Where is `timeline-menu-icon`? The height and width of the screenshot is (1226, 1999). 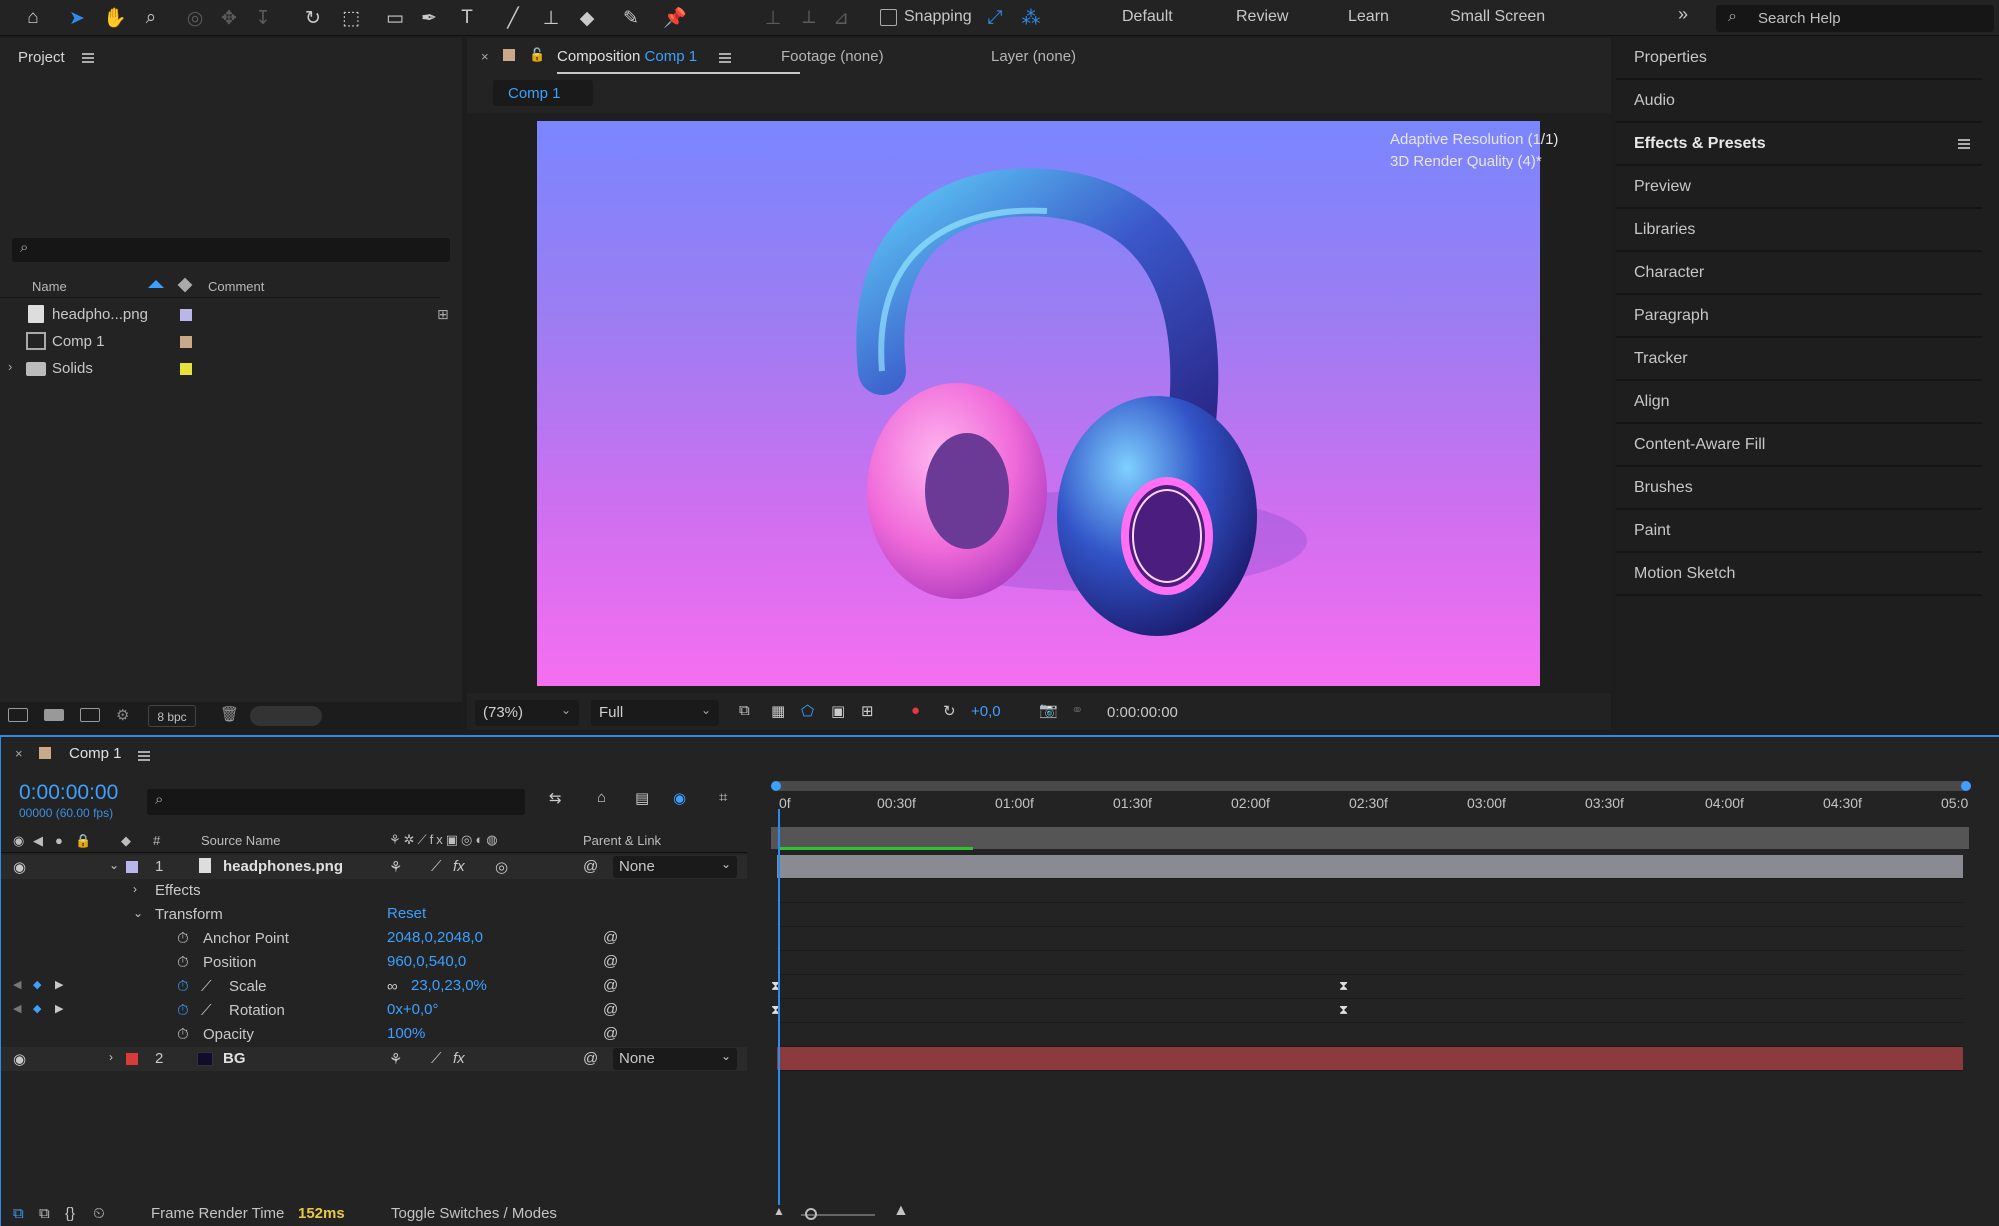 timeline-menu-icon is located at coordinates (144, 756).